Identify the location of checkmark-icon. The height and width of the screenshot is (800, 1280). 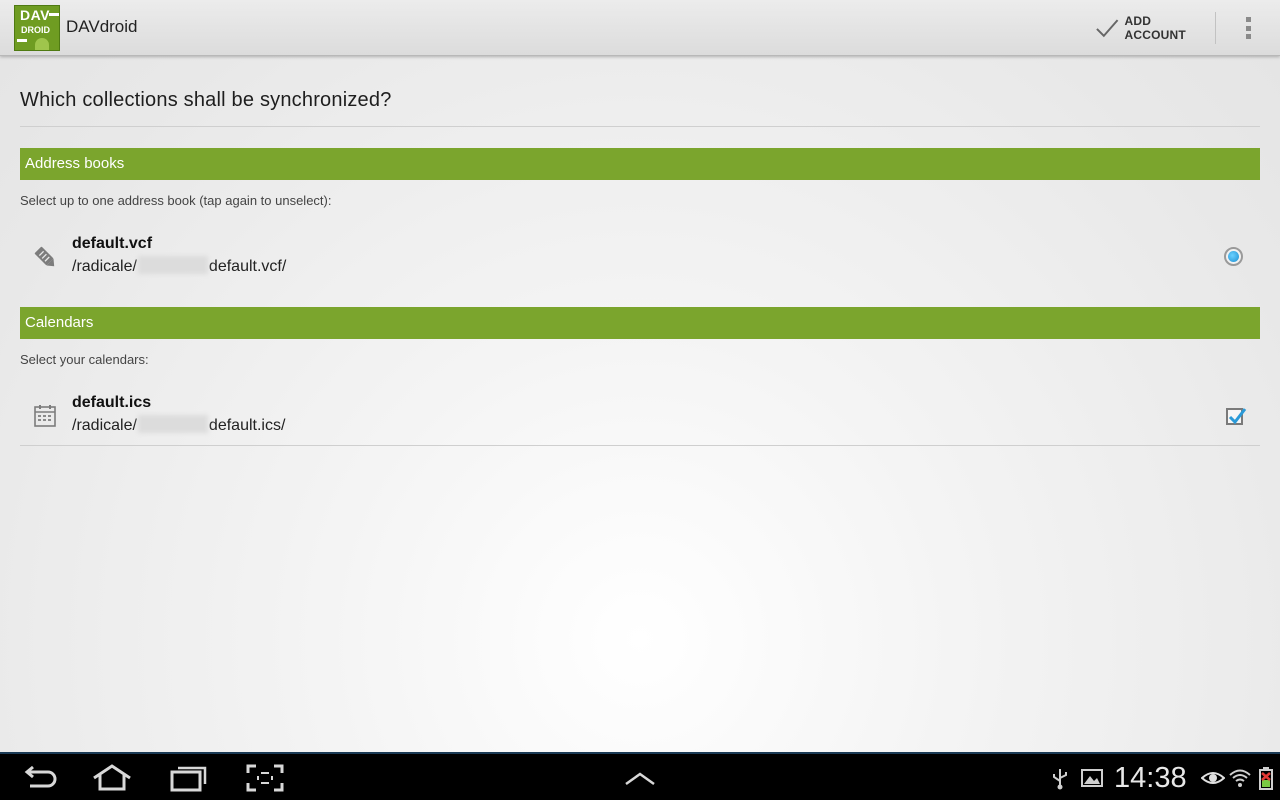
(1237, 416).